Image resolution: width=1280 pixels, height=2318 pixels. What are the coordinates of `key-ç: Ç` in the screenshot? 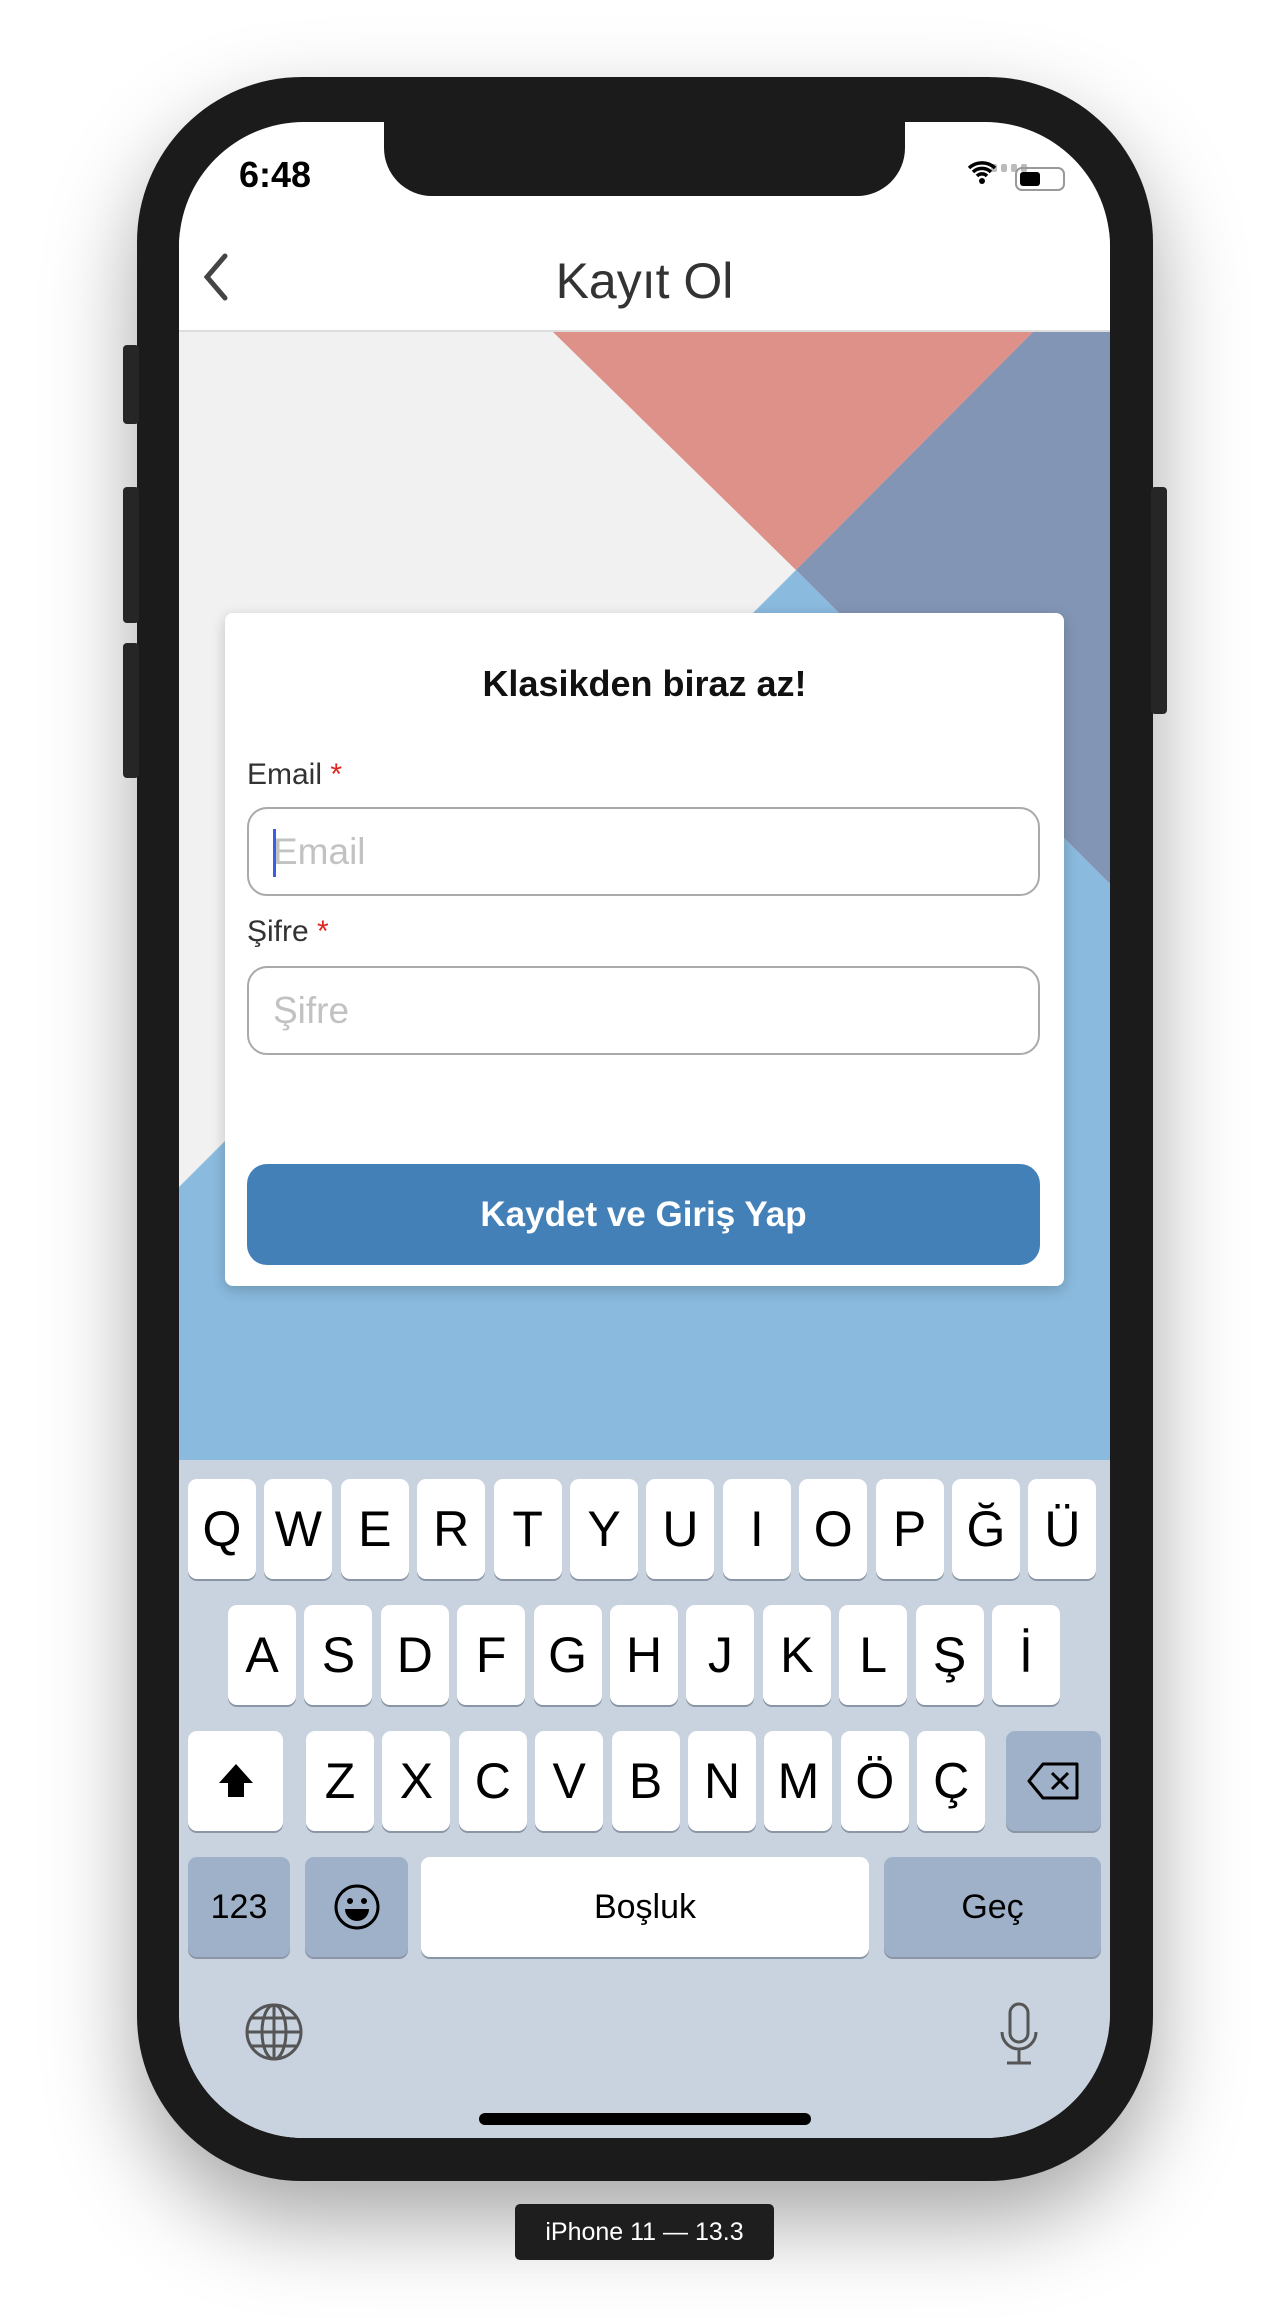 It's located at (951, 1781).